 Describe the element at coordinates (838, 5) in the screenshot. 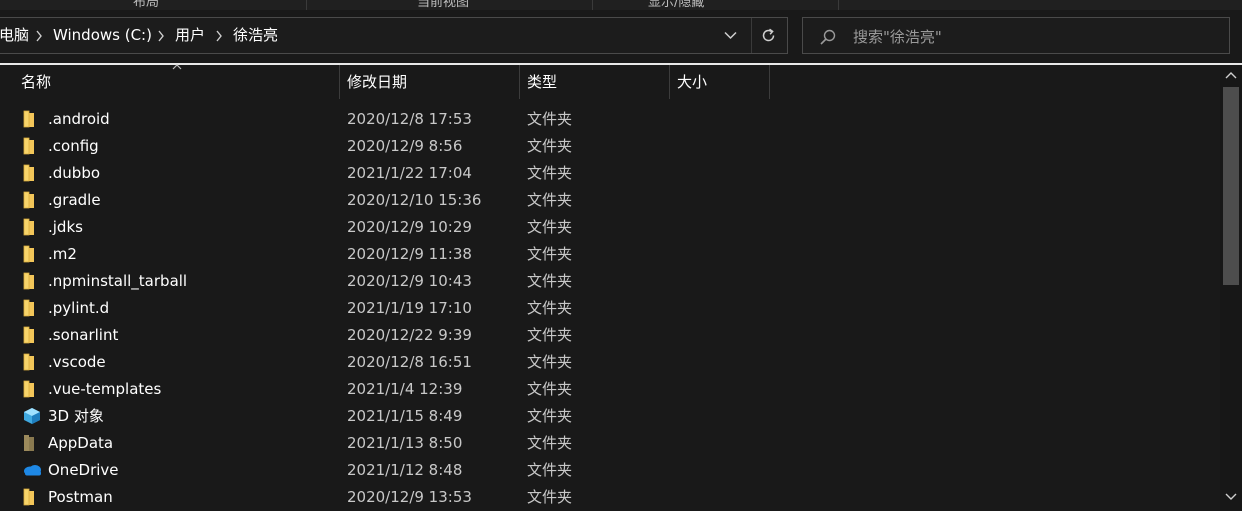

I see `ribbon-divider` at that location.